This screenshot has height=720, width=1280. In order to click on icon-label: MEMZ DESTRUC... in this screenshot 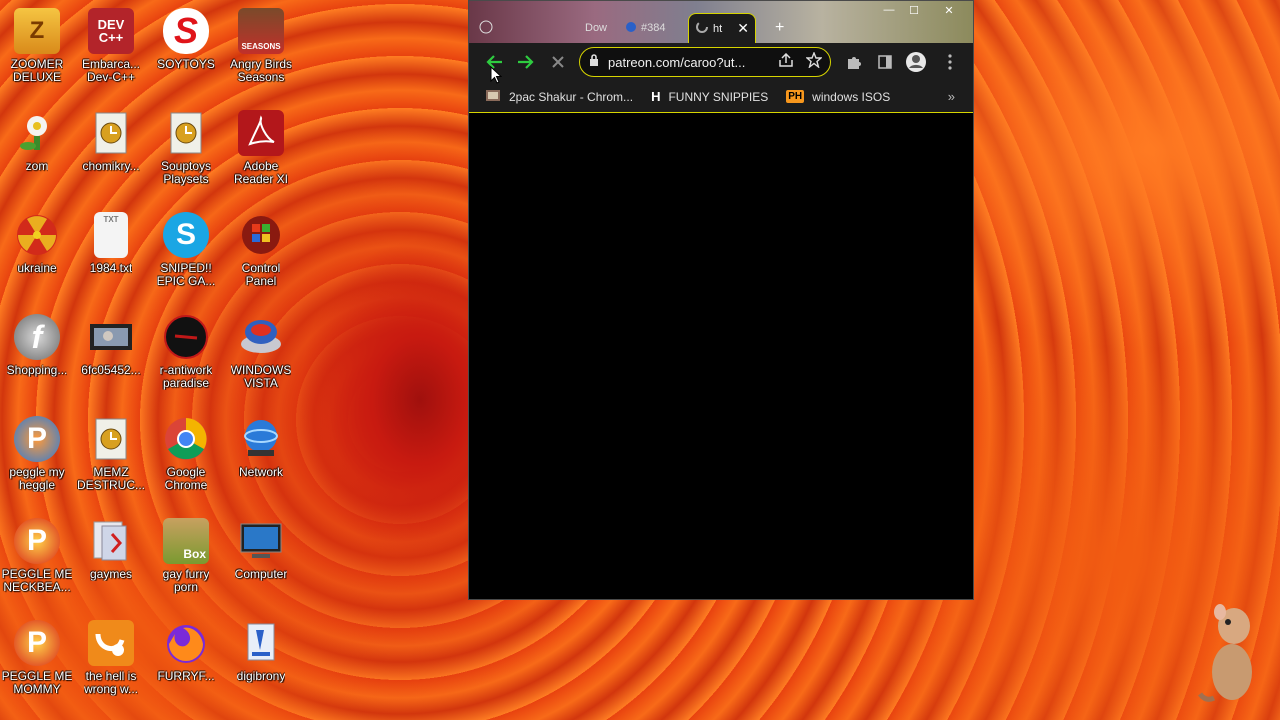, I will do `click(110, 479)`.